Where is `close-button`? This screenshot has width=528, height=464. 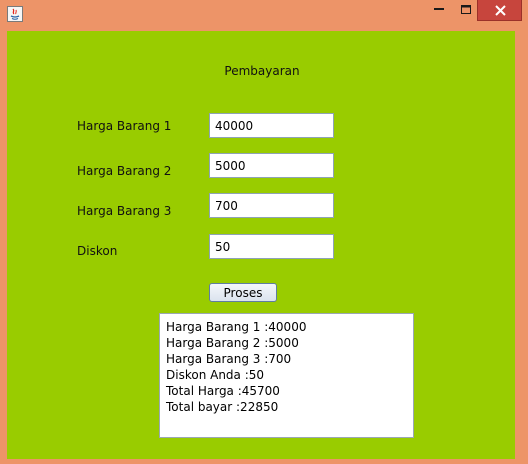 close-button is located at coordinates (499, 10).